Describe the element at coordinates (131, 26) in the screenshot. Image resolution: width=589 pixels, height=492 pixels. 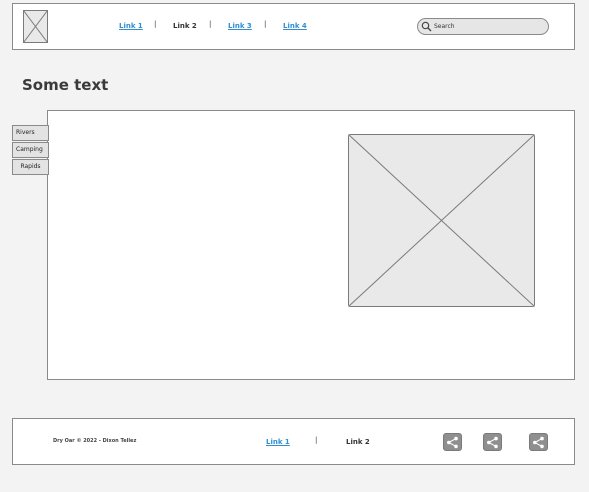
I see `nav-link-1: Link 1` at that location.